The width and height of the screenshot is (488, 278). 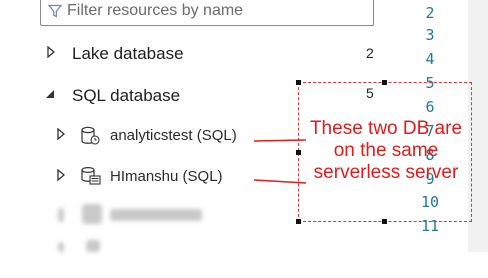 What do you see at coordinates (280, 161) in the screenshot?
I see `annotation-arrows` at bounding box center [280, 161].